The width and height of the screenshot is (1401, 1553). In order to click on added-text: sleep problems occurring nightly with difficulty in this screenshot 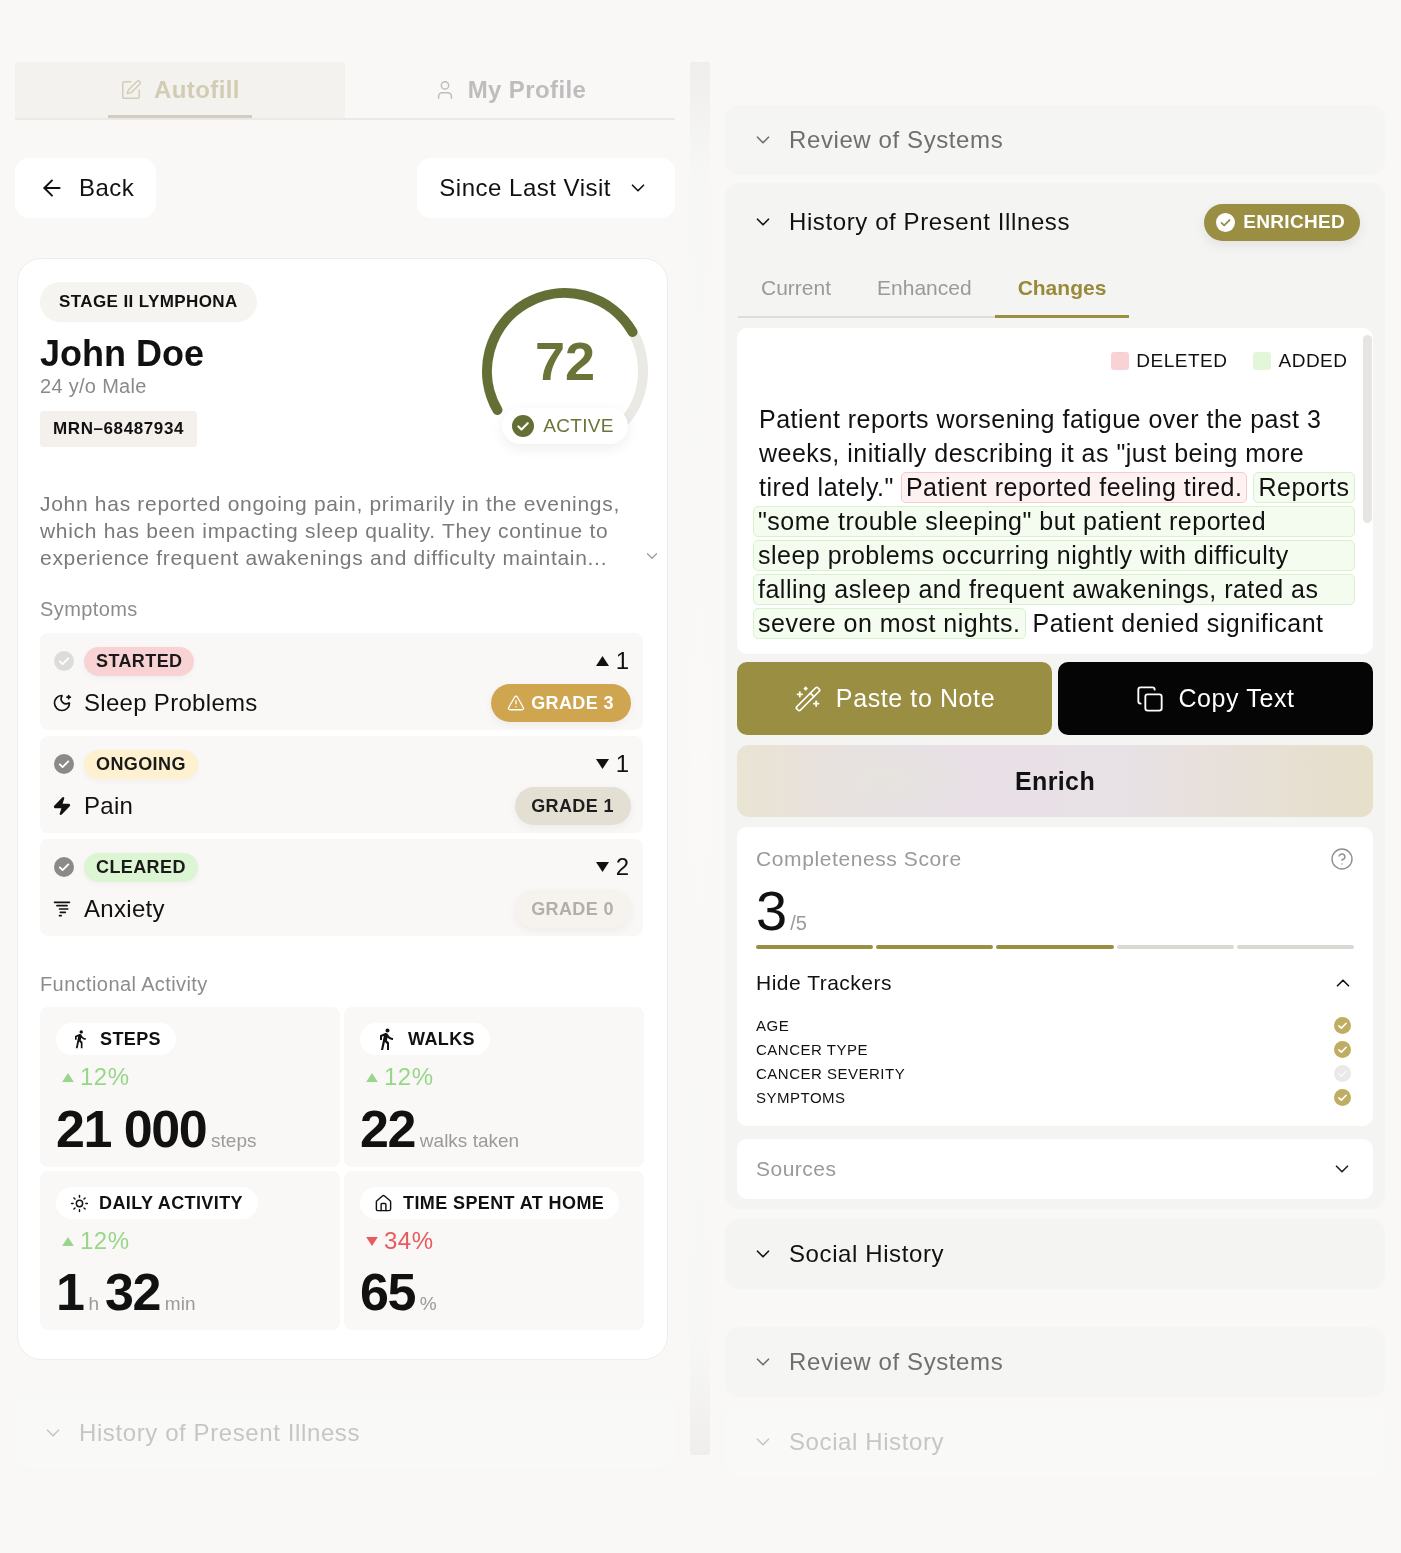, I will do `click(1054, 555)`.